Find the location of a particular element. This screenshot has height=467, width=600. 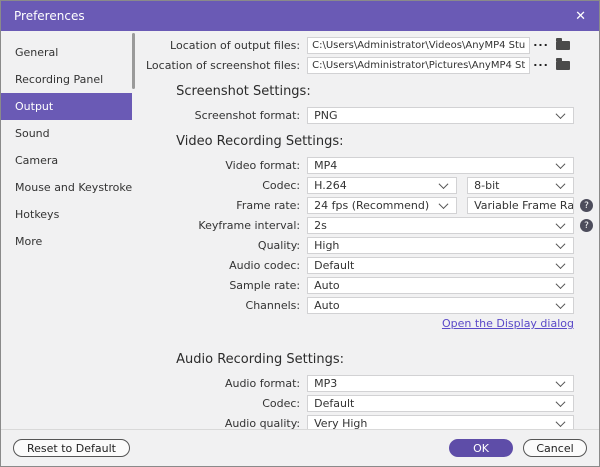

audio-codec2-row: Codec: Default is located at coordinates (365, 403).